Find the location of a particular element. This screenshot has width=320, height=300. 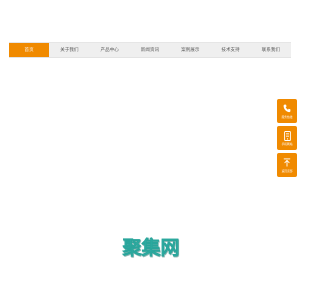

main-nav: 首页 关于我们 产品中心 新闻资讯 案例展示 技术支持 联系我们 is located at coordinates (150, 50).